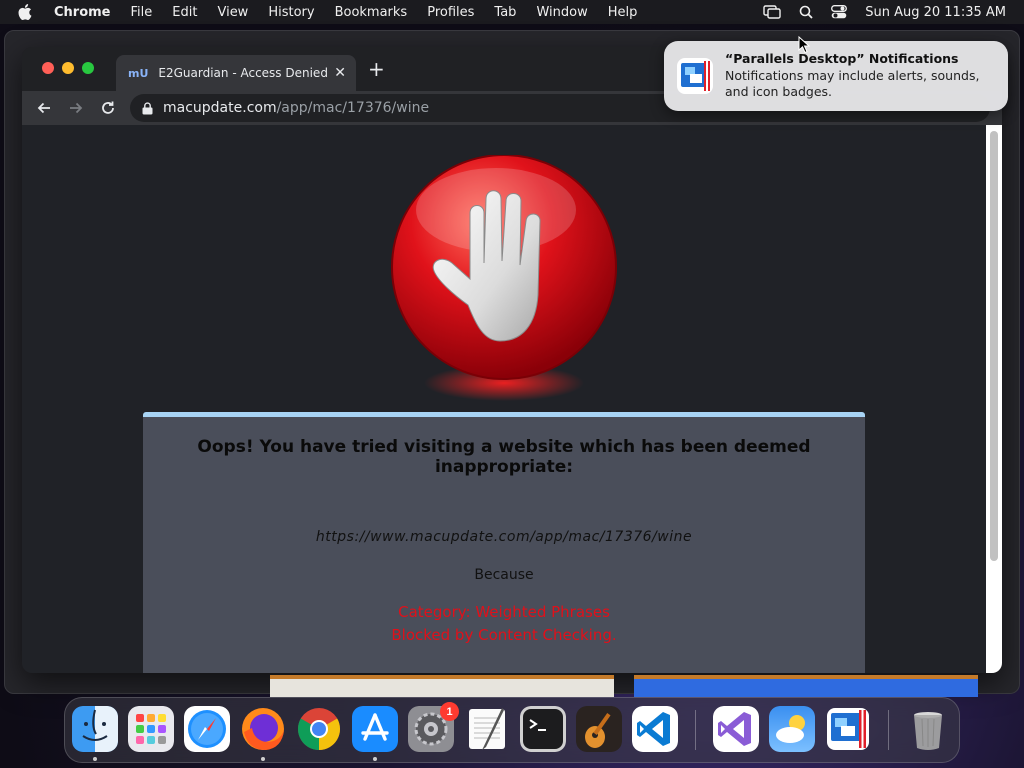  I want to click on google-chrome-icon, so click(319, 729).